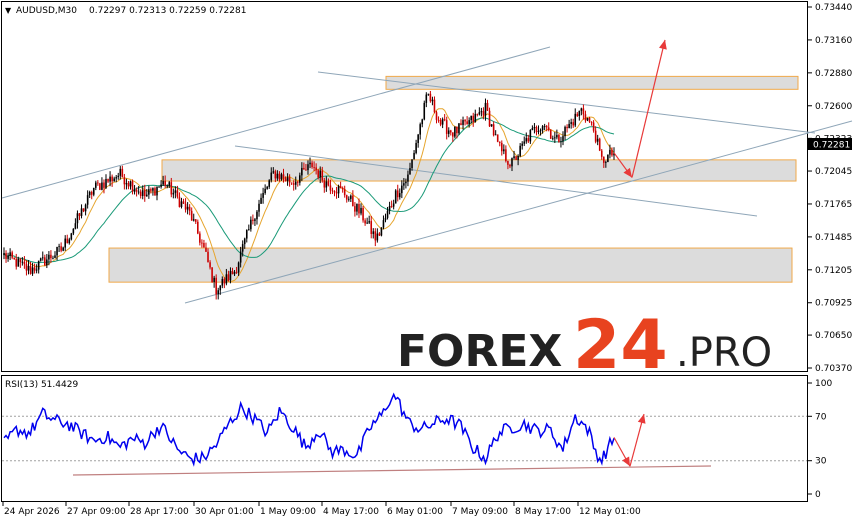  What do you see at coordinates (833, 271) in the screenshot?
I see `price-tick-label: 0.71205` at bounding box center [833, 271].